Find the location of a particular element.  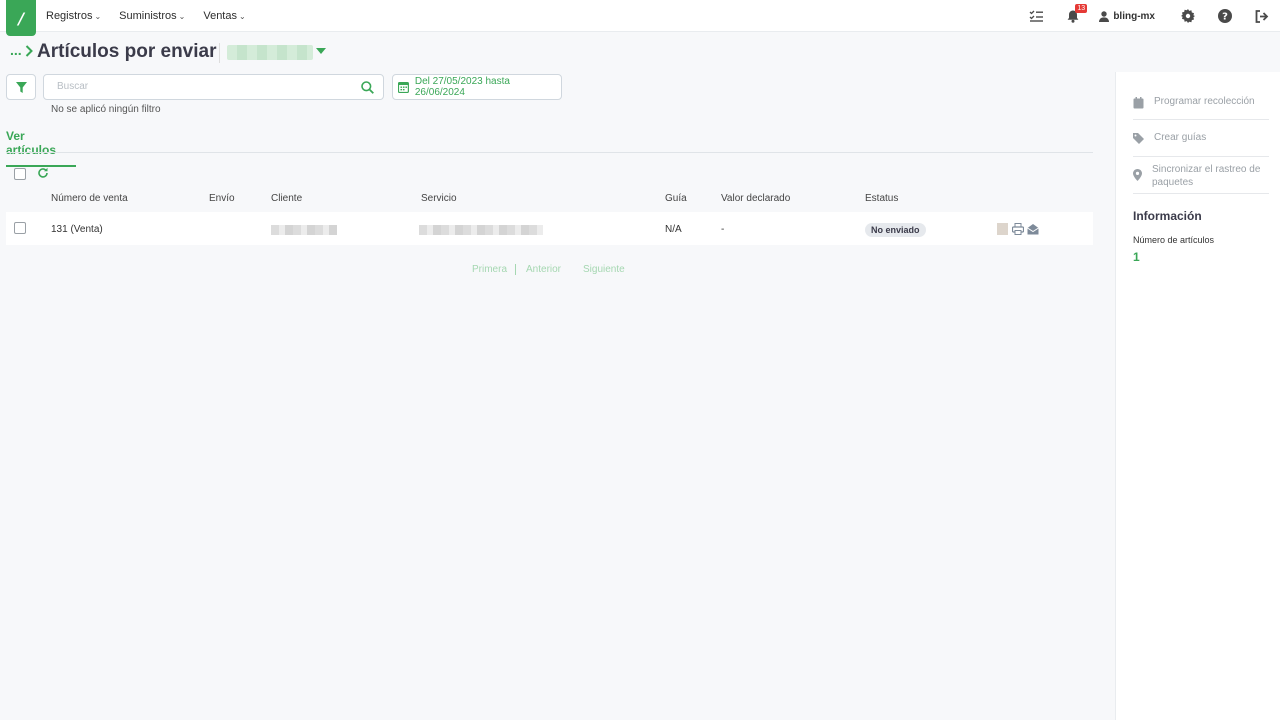

sidebar-crear-guias: Crear guías is located at coordinates (1201, 138).